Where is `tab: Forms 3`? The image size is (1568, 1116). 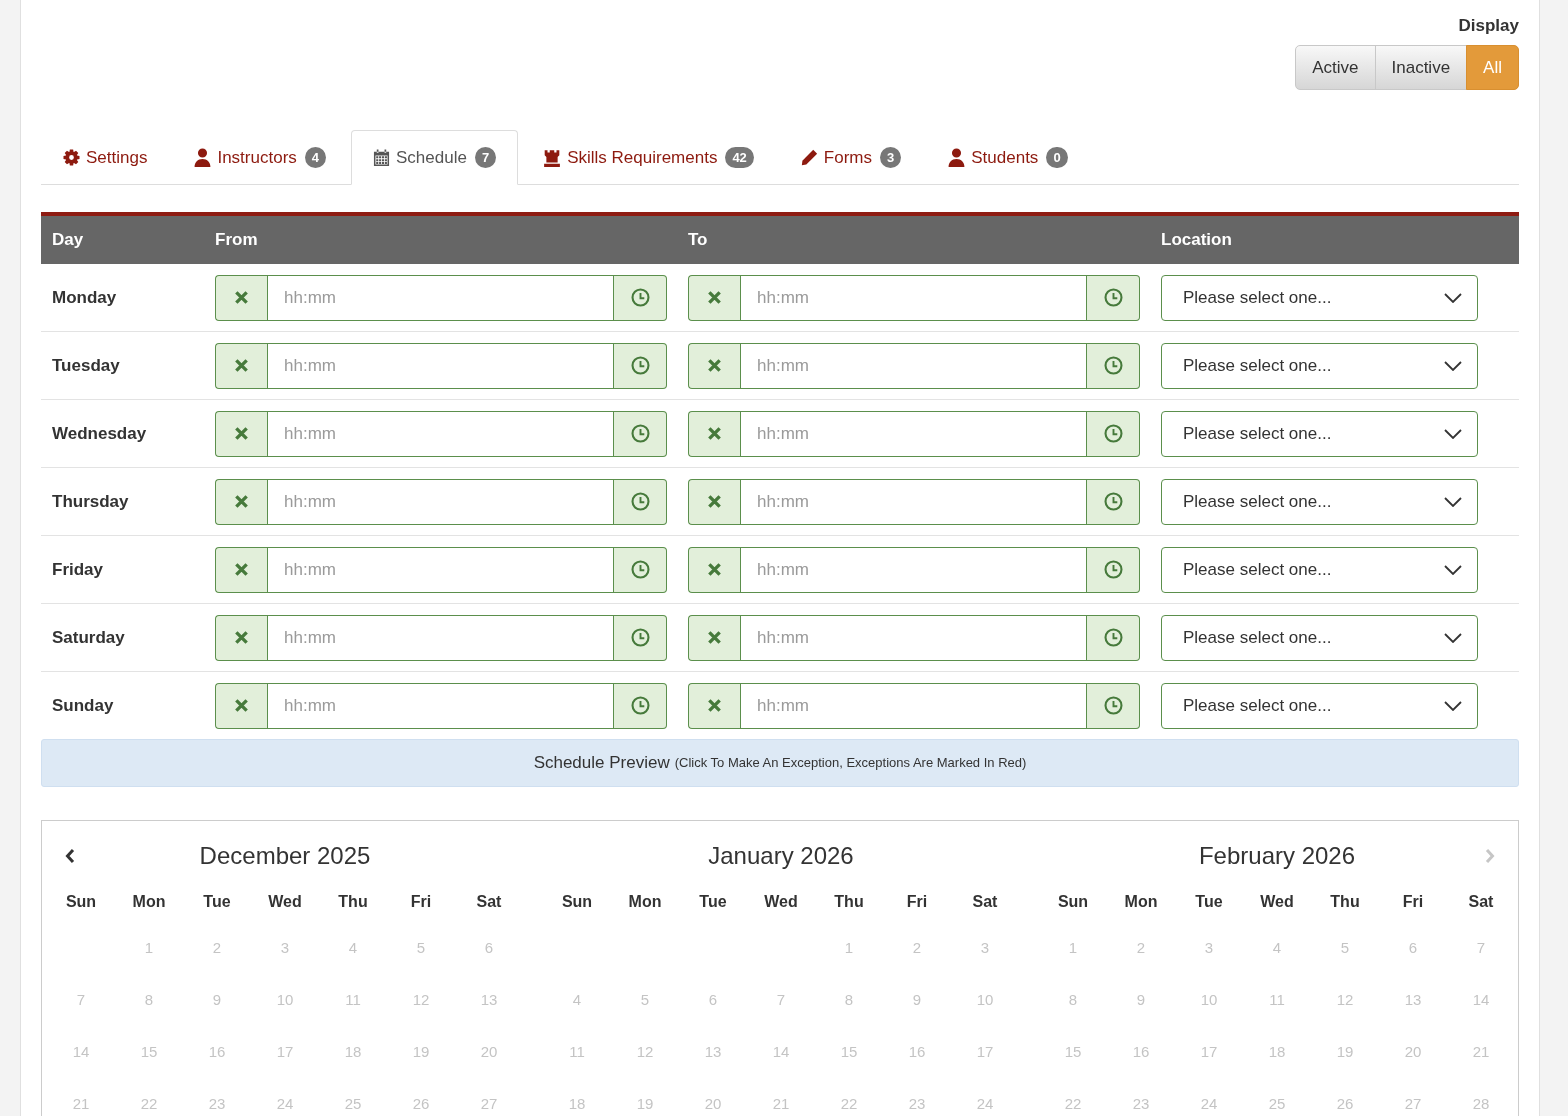
tab: Forms 3 is located at coordinates (851, 157).